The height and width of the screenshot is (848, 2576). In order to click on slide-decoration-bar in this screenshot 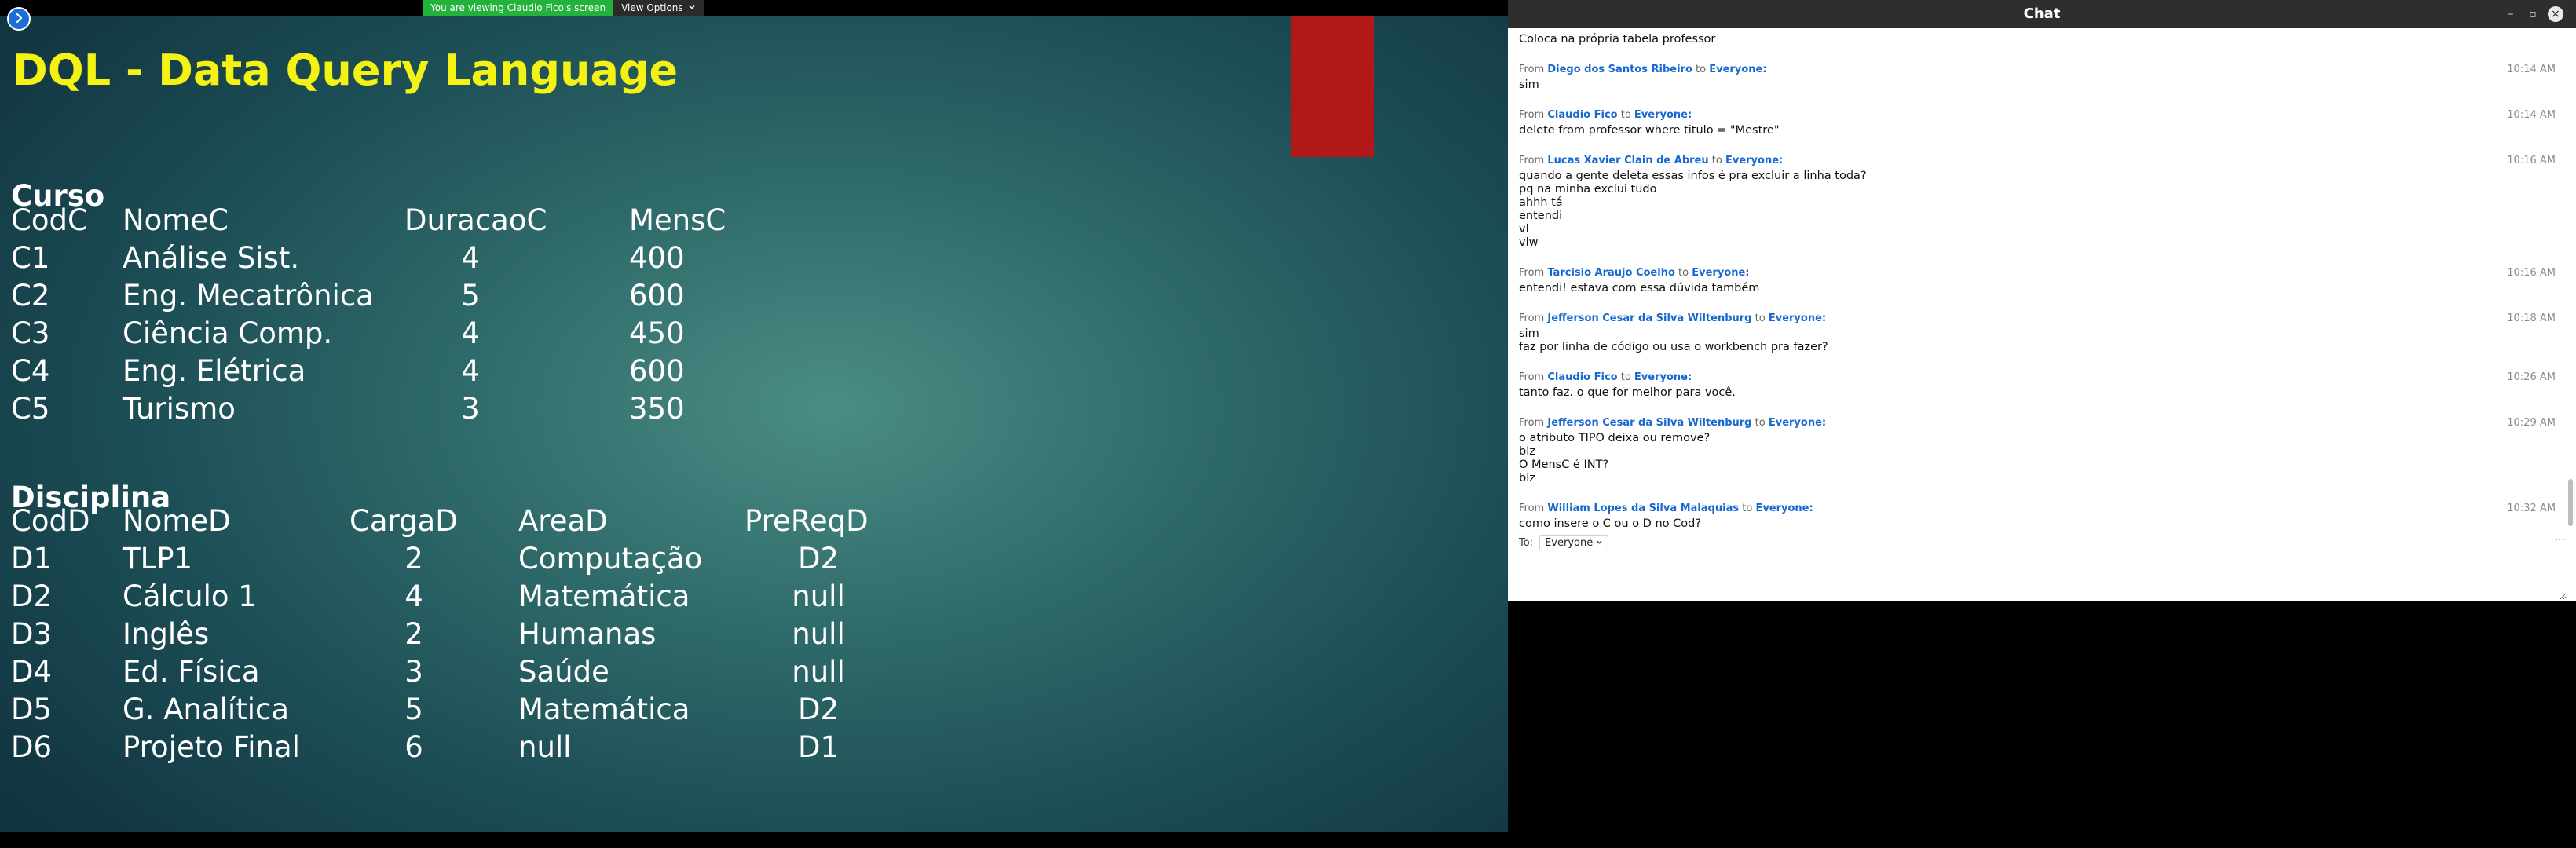, I will do `click(1332, 86)`.